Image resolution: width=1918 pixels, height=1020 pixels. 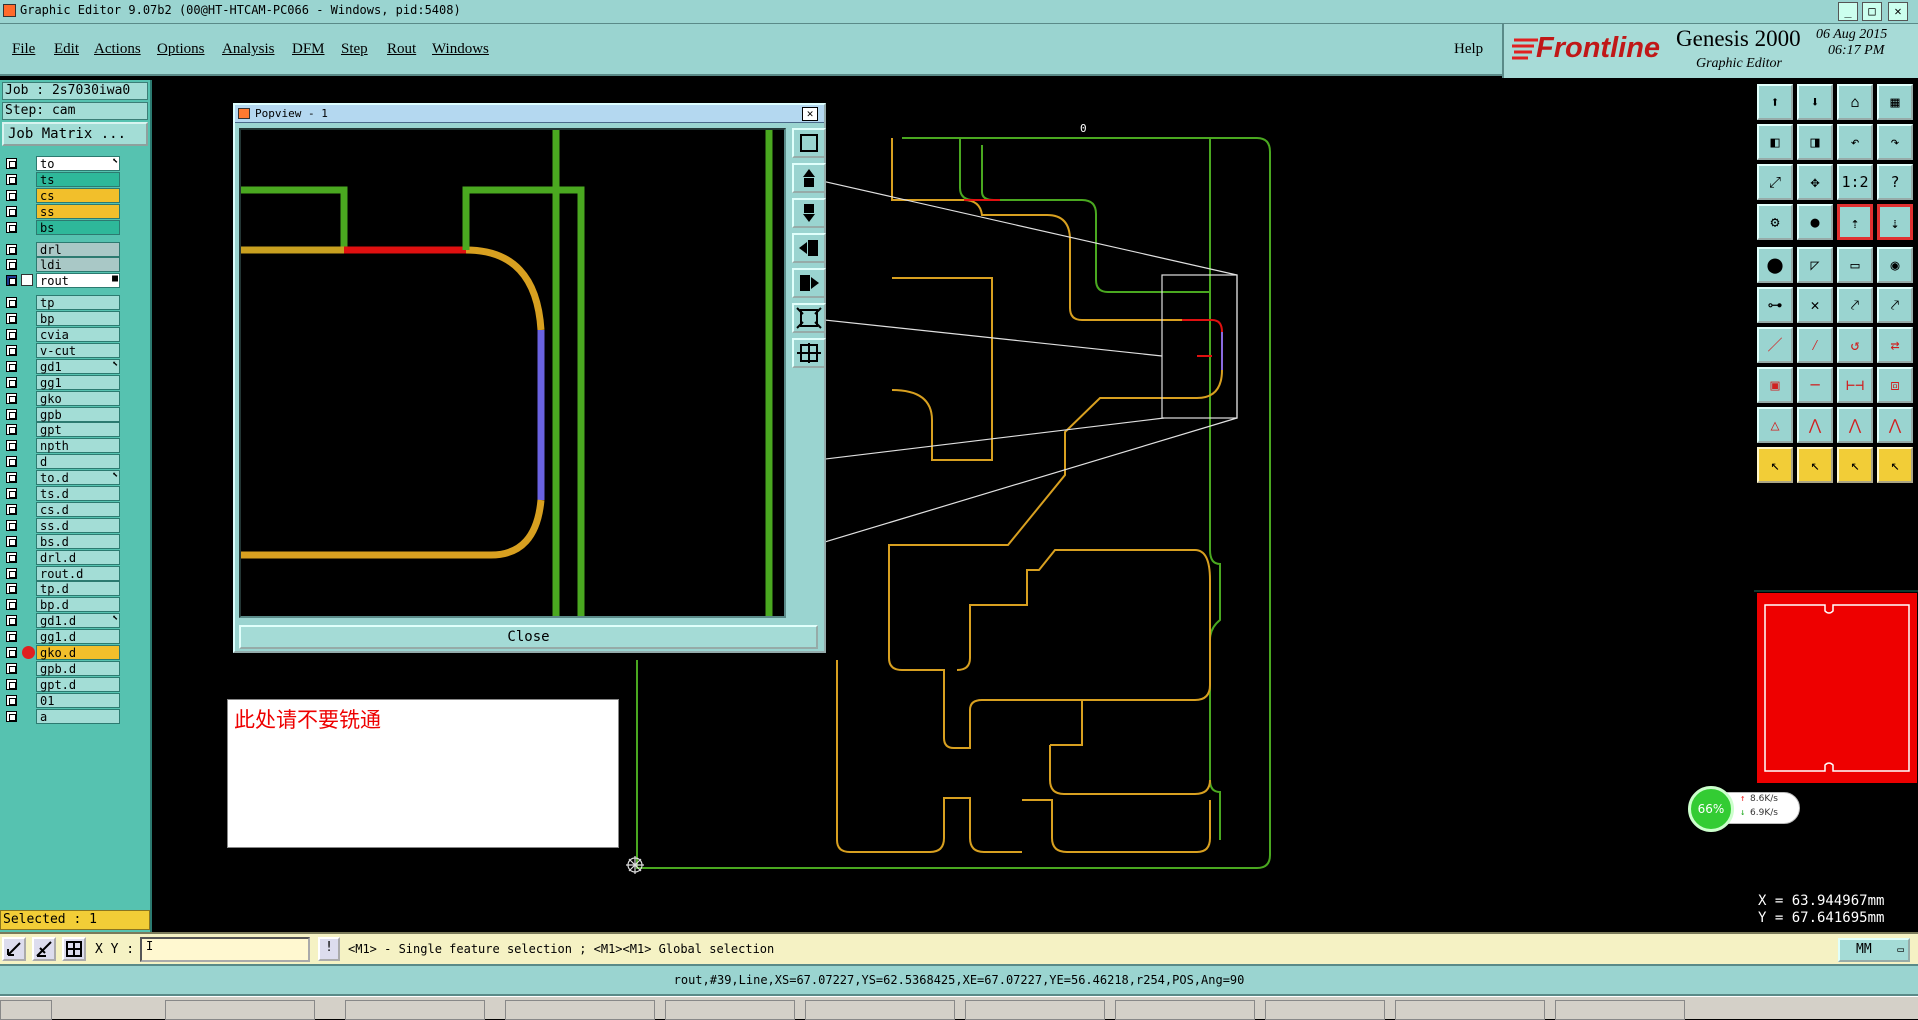 I want to click on layer-row: cvia, so click(x=61, y=334).